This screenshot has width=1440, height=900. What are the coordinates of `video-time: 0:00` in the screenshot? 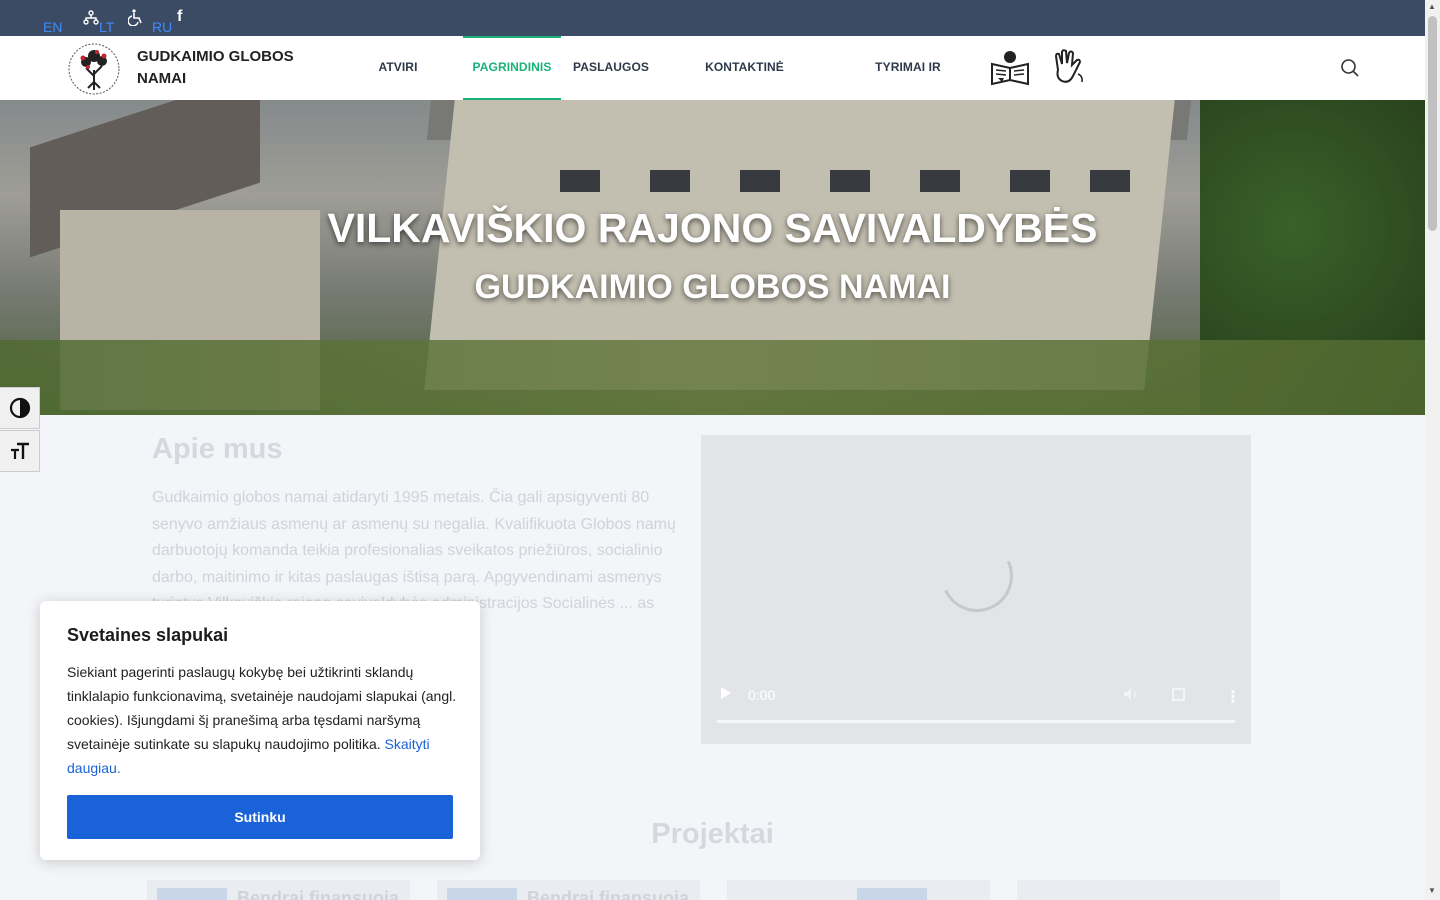 It's located at (762, 695).